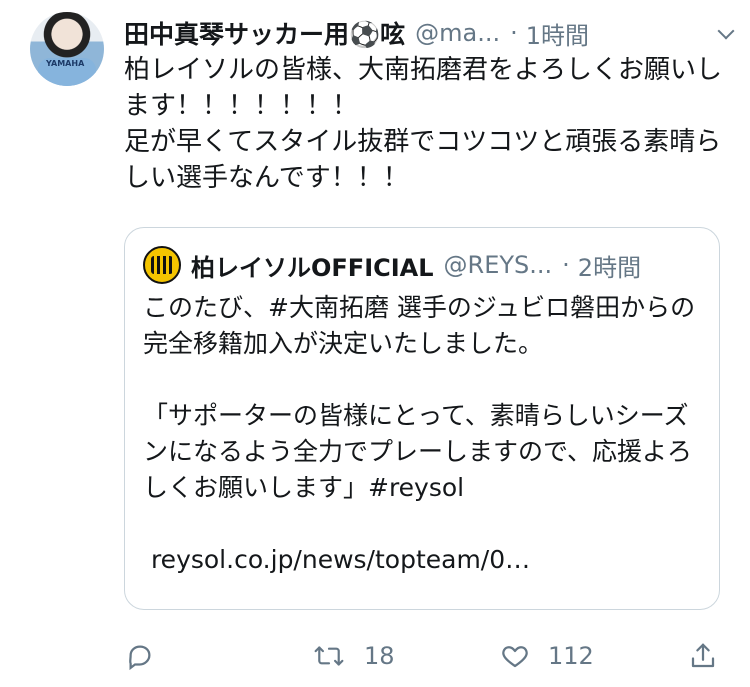 This screenshot has height=687, width=750. I want to click on tweet-actions: 18 112, so click(425, 656).